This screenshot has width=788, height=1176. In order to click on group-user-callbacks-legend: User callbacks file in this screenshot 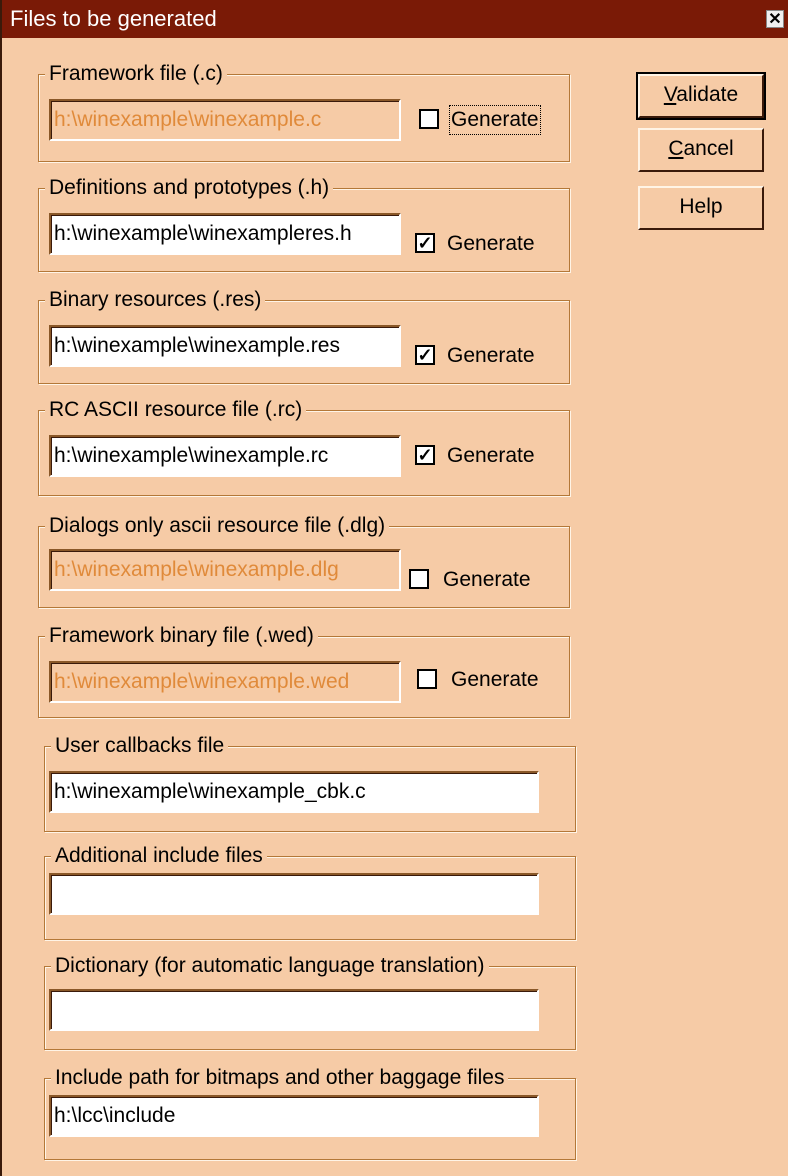, I will do `click(140, 746)`.